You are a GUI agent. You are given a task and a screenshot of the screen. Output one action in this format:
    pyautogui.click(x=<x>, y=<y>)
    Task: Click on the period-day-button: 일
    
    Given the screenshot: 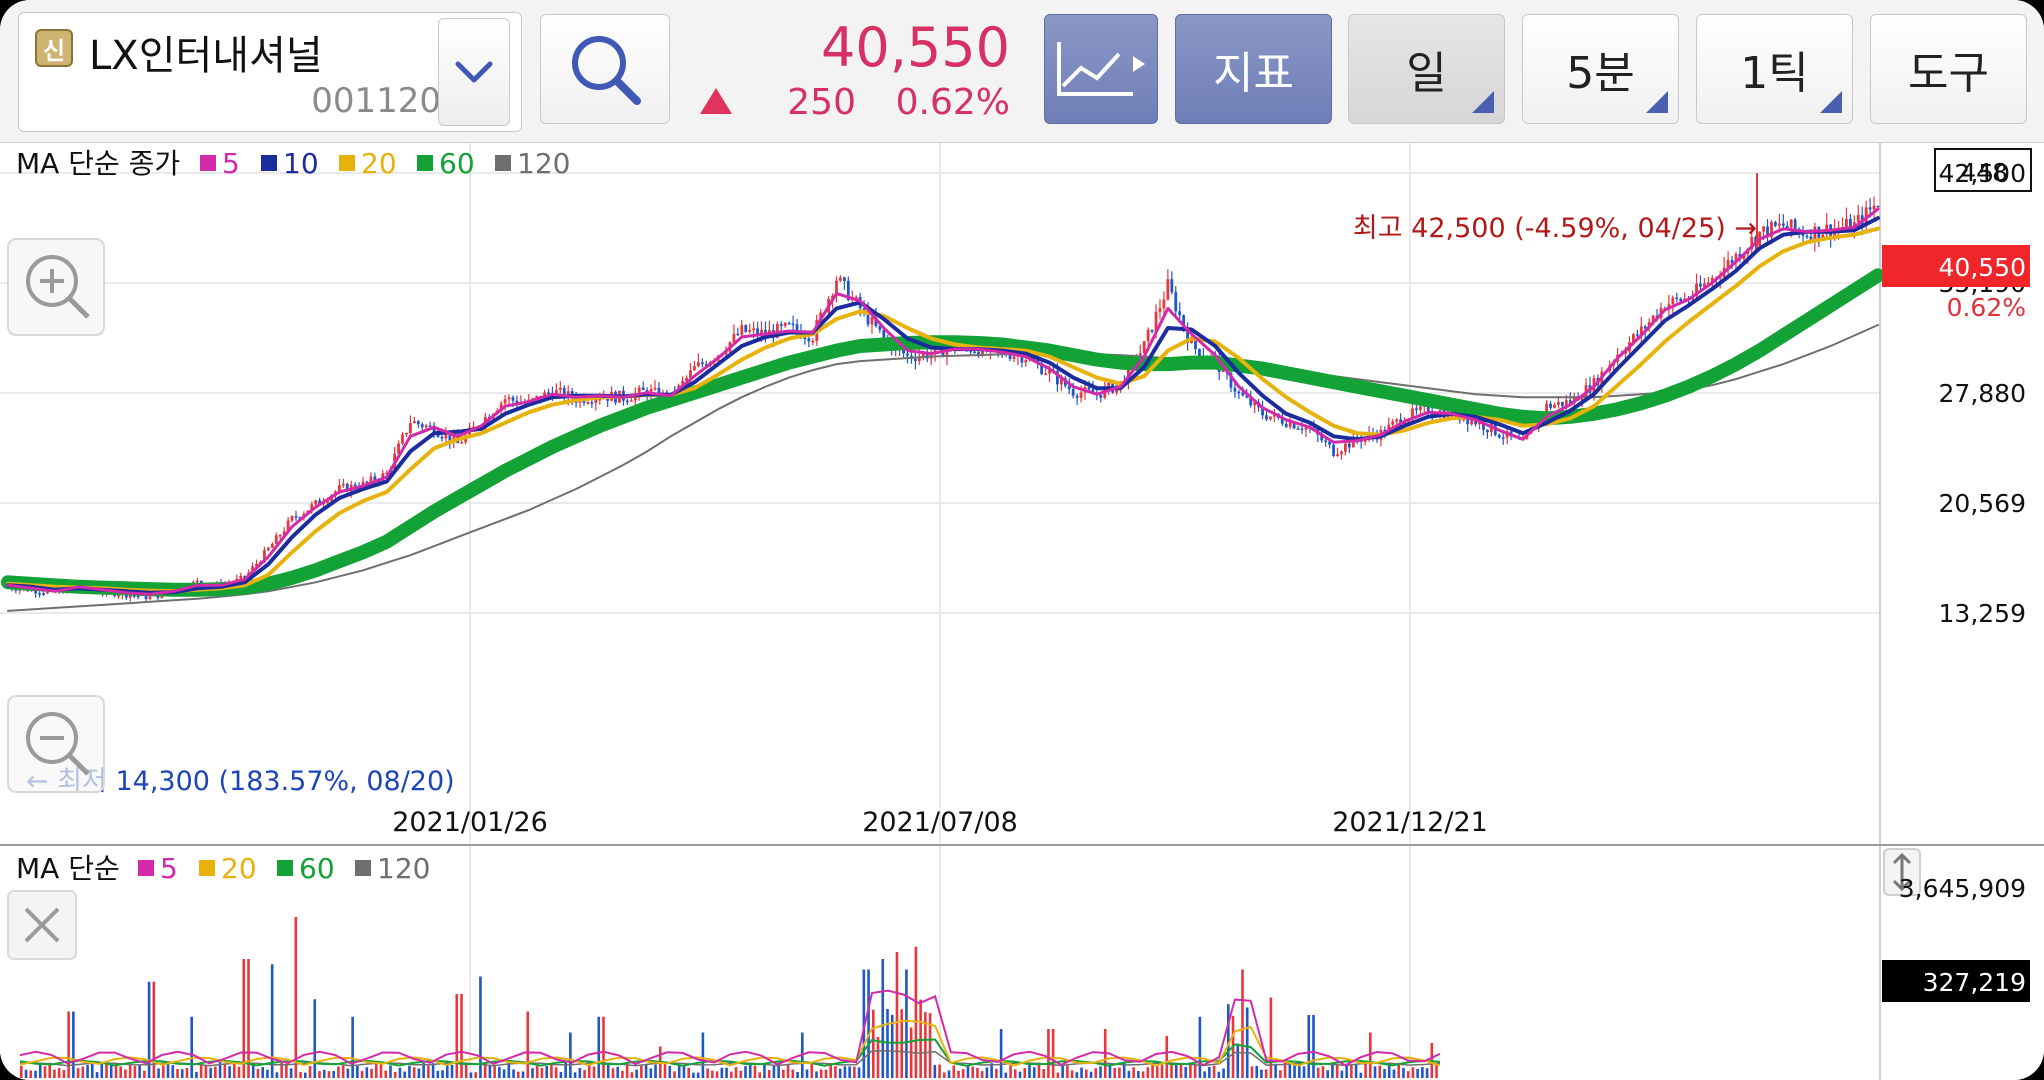 What is the action you would take?
    pyautogui.click(x=1426, y=69)
    